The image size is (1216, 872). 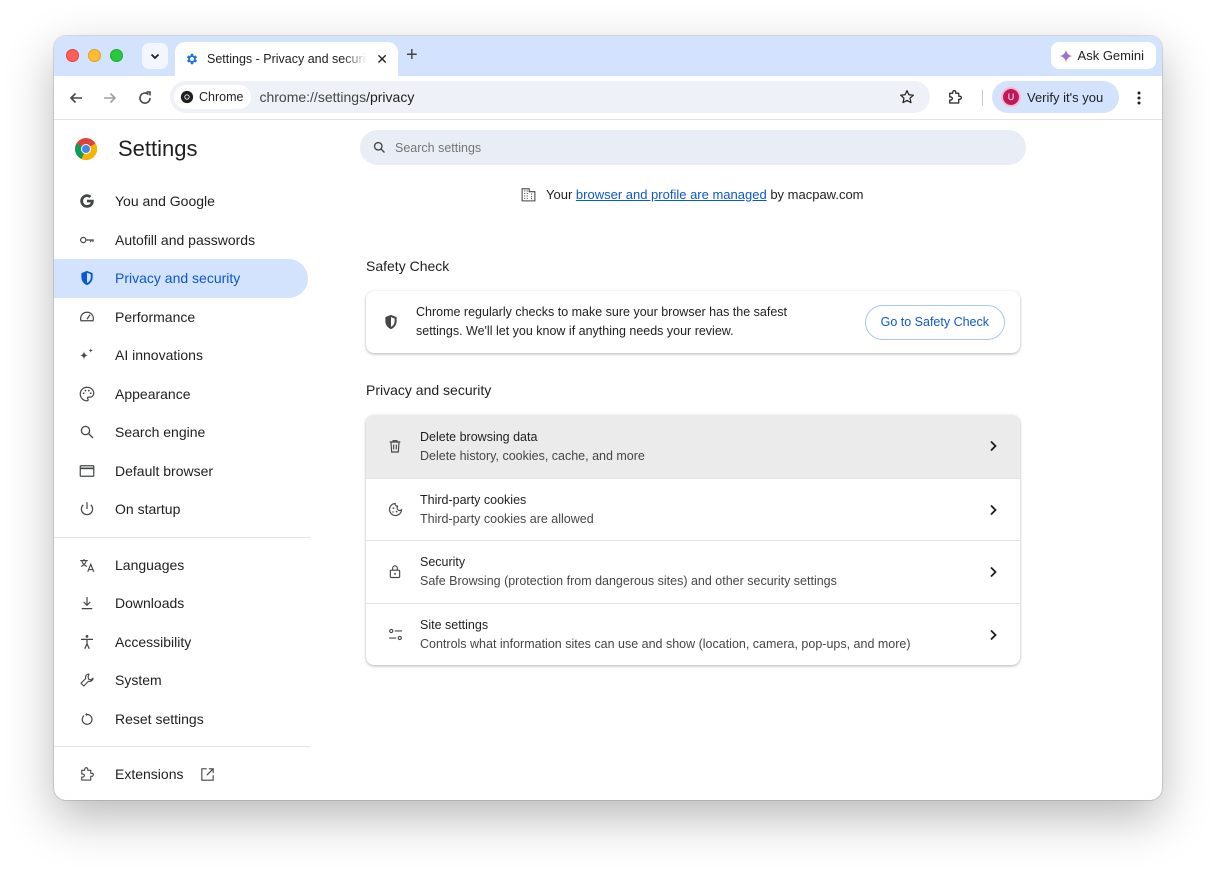 What do you see at coordinates (934, 322) in the screenshot?
I see `go-to-safety-check-button: Go to Safety Check` at bounding box center [934, 322].